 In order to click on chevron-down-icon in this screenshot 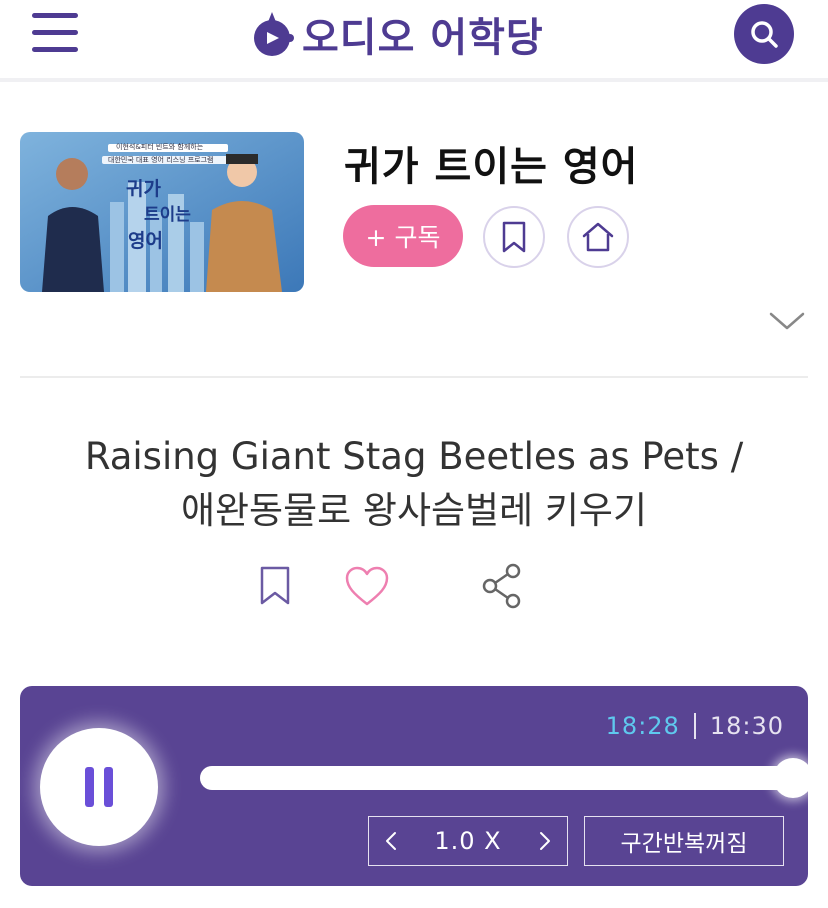, I will do `click(787, 321)`.